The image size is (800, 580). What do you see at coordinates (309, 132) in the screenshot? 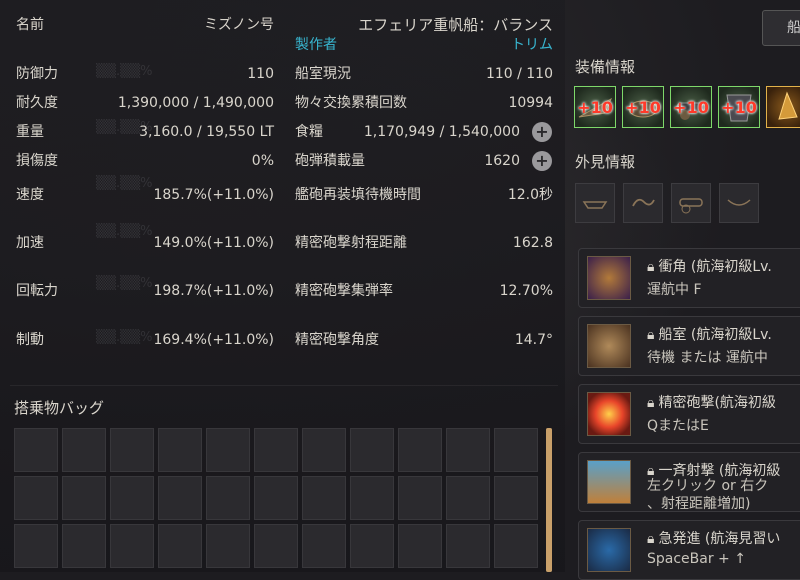
I see `rations-label: 食糧` at bounding box center [309, 132].